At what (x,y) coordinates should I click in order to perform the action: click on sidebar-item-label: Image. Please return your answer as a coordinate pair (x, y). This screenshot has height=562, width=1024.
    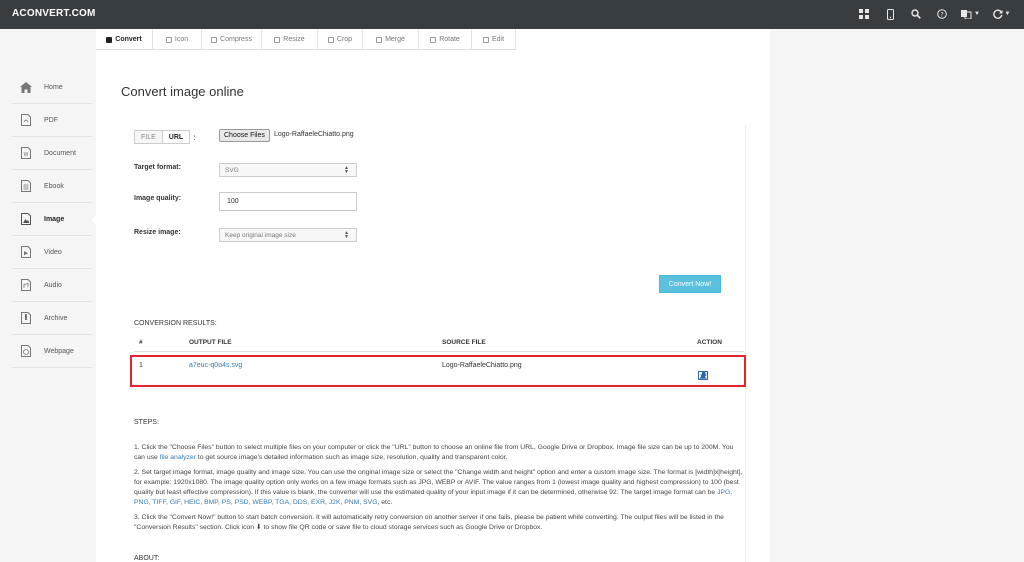
    Looking at the image, I should click on (54, 219).